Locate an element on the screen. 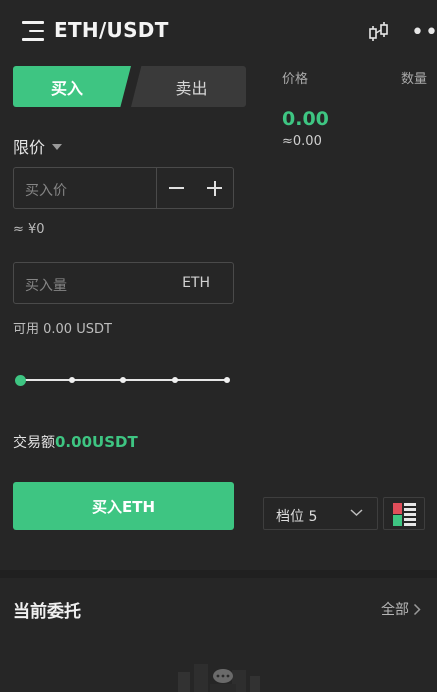 The image size is (437, 692). slider-handle is located at coordinates (20, 380).